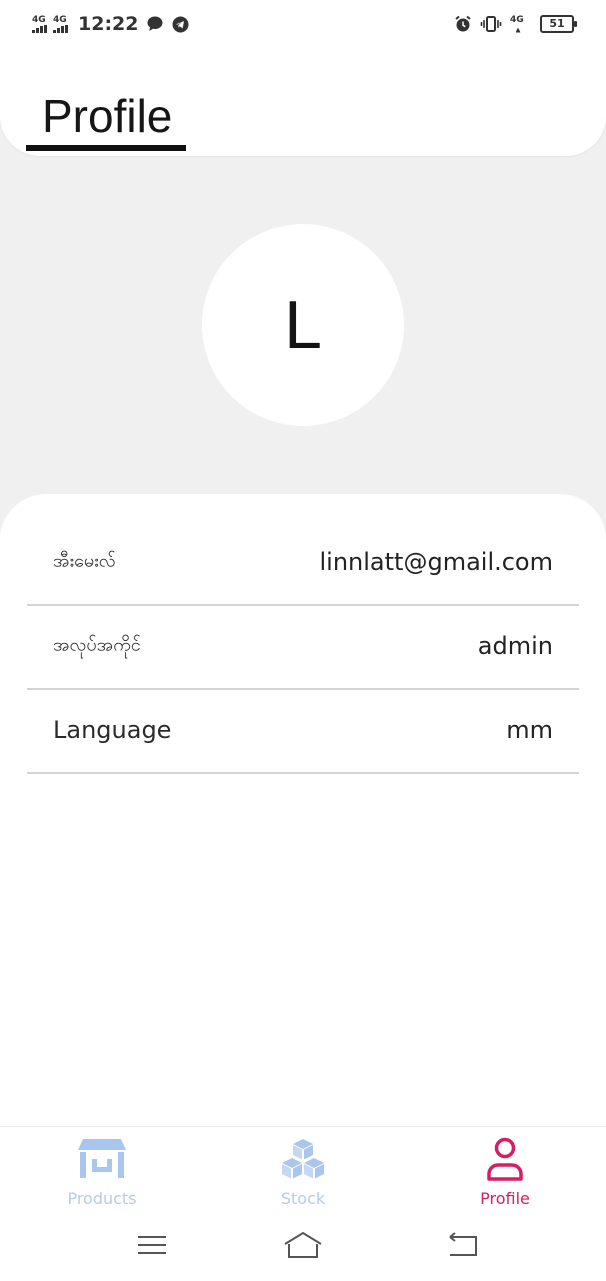 Image resolution: width=606 pixels, height=1281 pixels. I want to click on nav-label: Profile, so click(505, 1198).